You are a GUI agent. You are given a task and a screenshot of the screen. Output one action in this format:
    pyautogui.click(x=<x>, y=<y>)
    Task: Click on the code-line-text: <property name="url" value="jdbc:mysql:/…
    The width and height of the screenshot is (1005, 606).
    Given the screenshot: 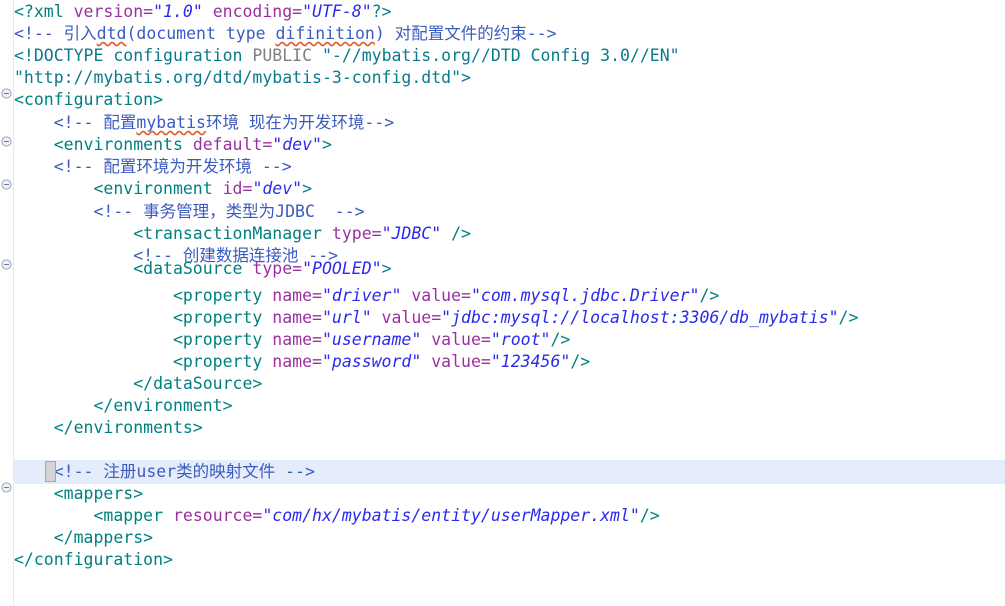 What is the action you would take?
    pyautogui.click(x=429, y=318)
    